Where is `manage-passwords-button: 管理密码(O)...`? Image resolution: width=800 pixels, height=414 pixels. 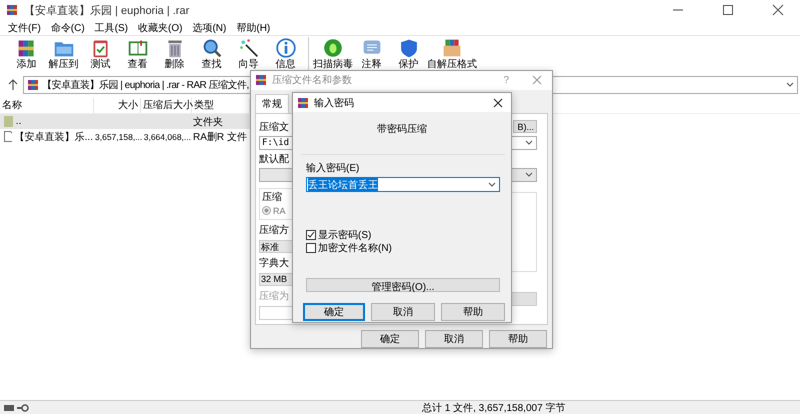 manage-passwords-button: 管理密码(O)... is located at coordinates (403, 285).